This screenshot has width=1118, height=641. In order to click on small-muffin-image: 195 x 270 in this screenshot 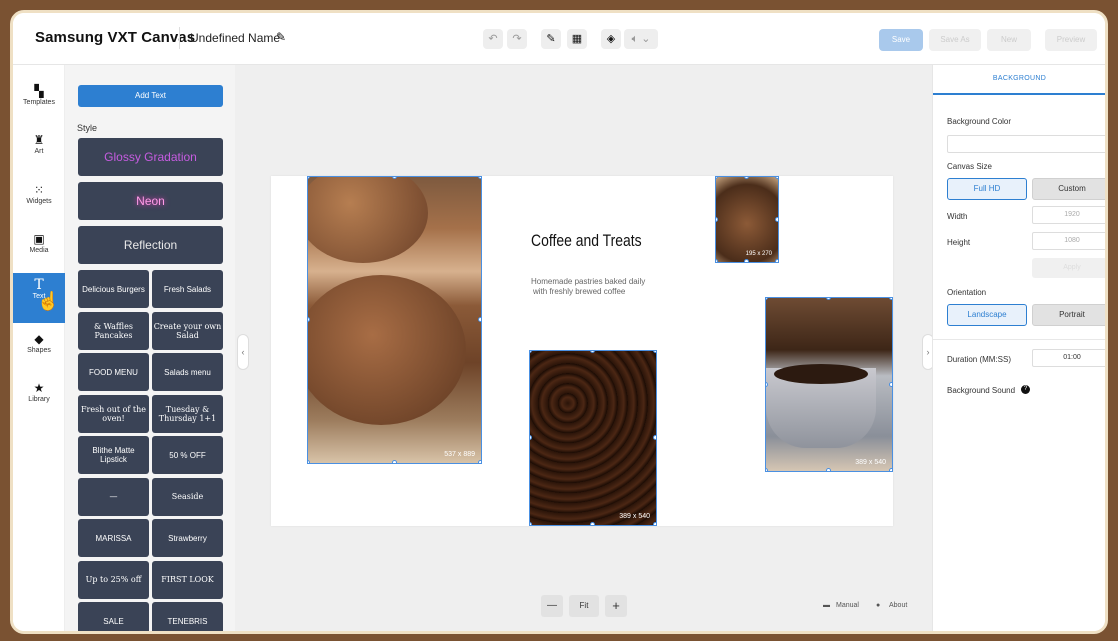, I will do `click(747, 219)`.